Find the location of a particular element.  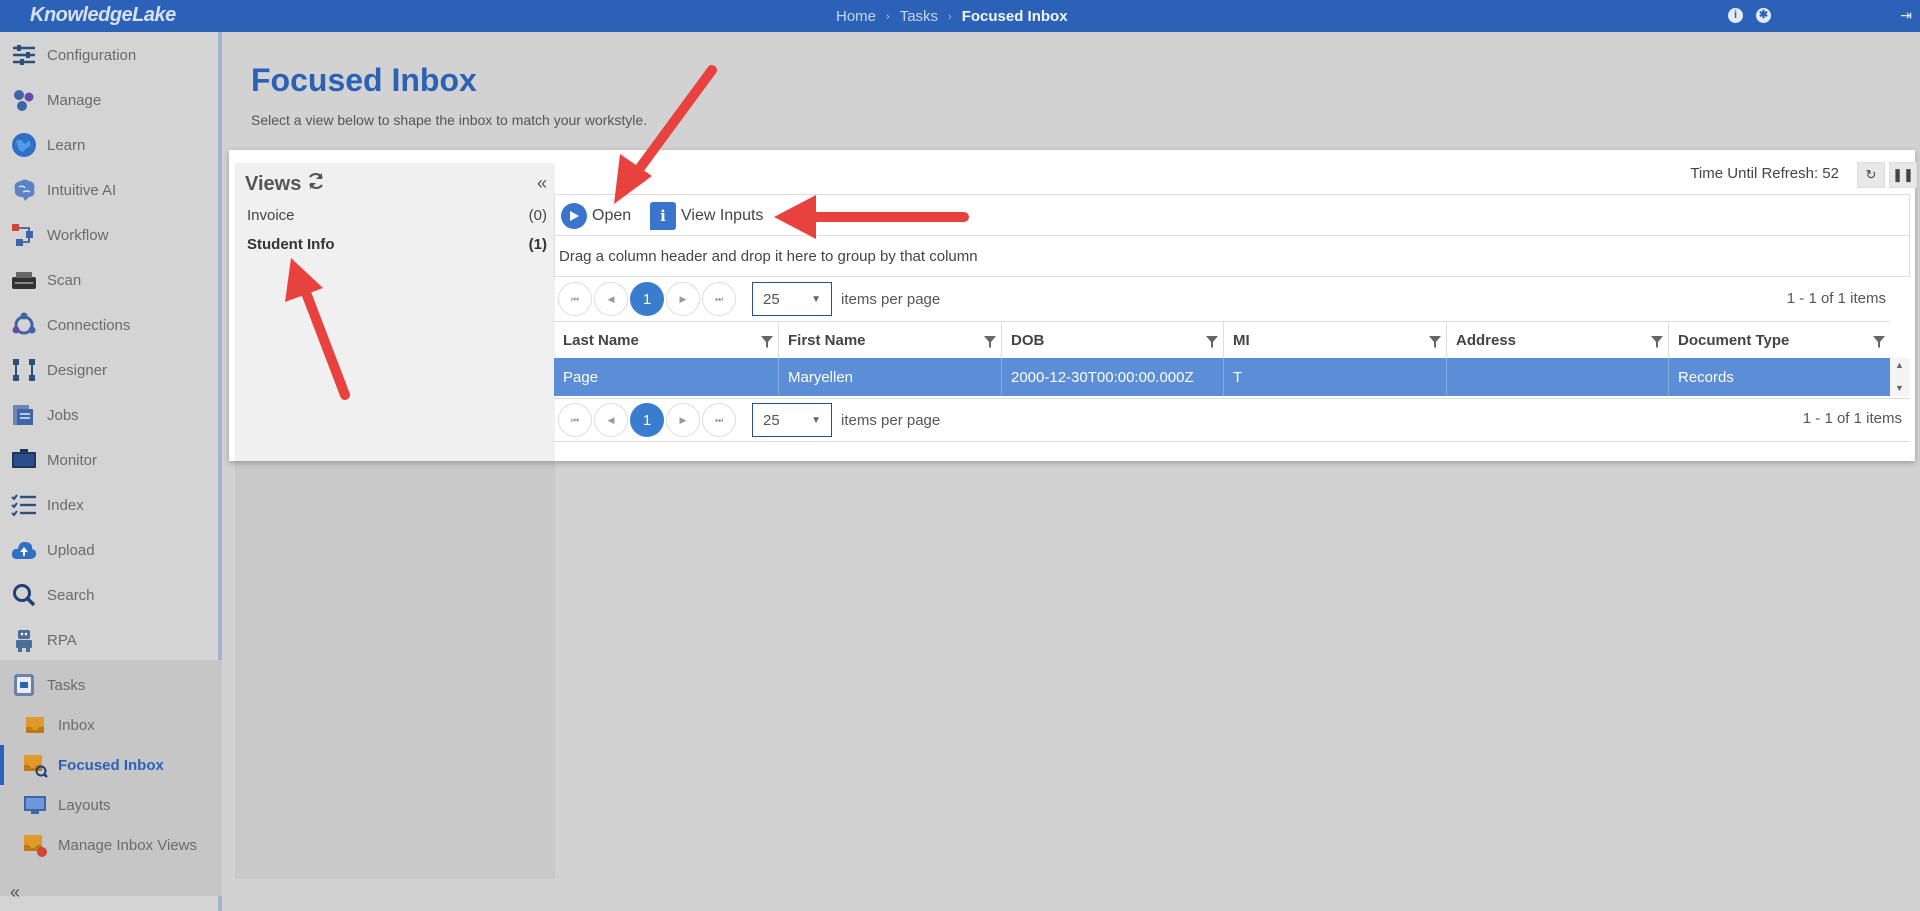

upload-icon is located at coordinates (24, 550).